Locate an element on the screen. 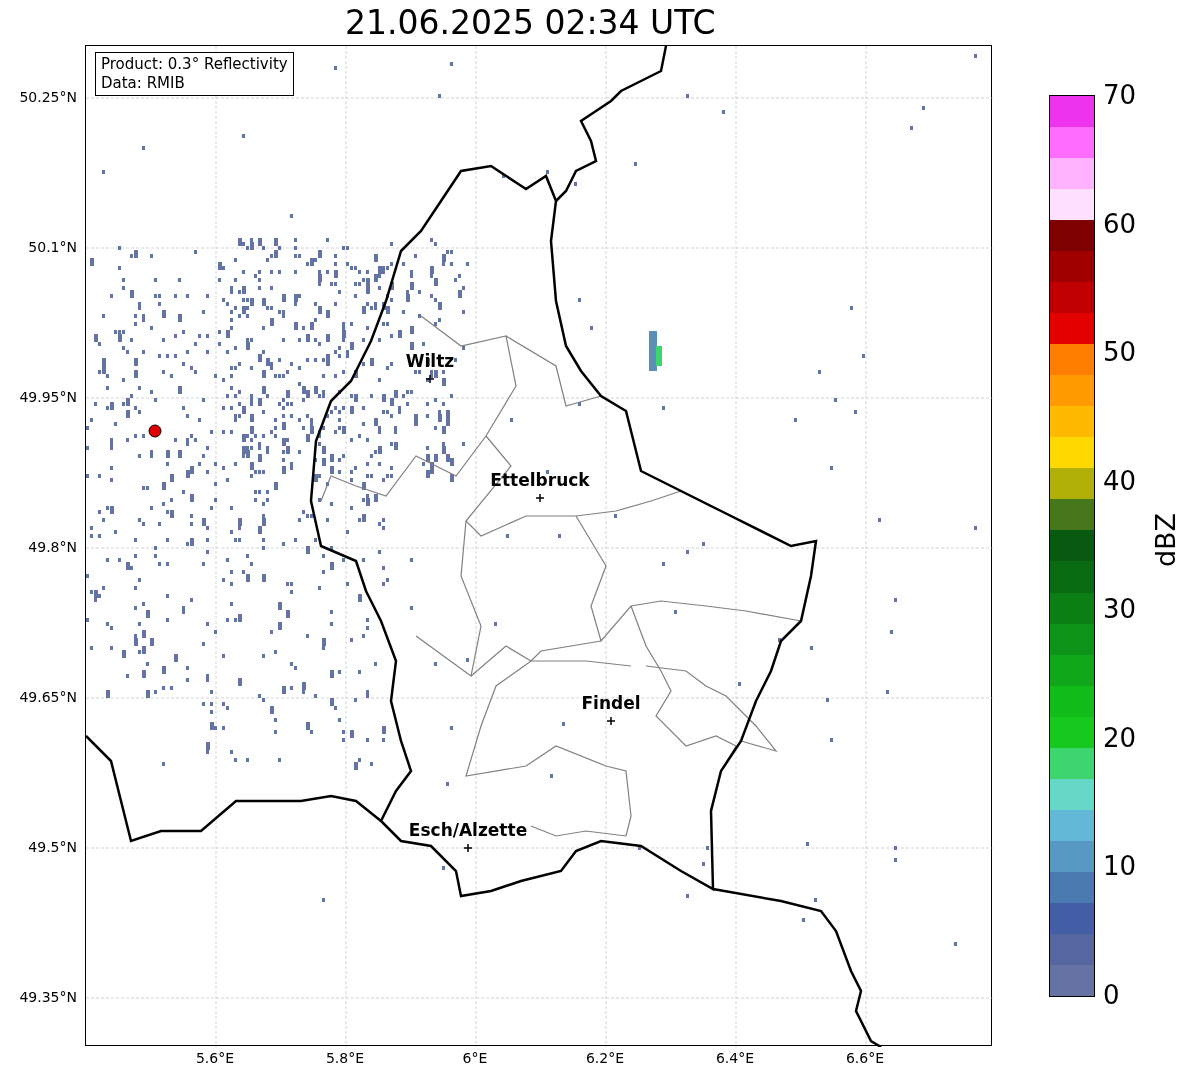 Image resolution: width=1184 pixels, height=1081 pixels. longitude-label: 6°E is located at coordinates (475, 1058).